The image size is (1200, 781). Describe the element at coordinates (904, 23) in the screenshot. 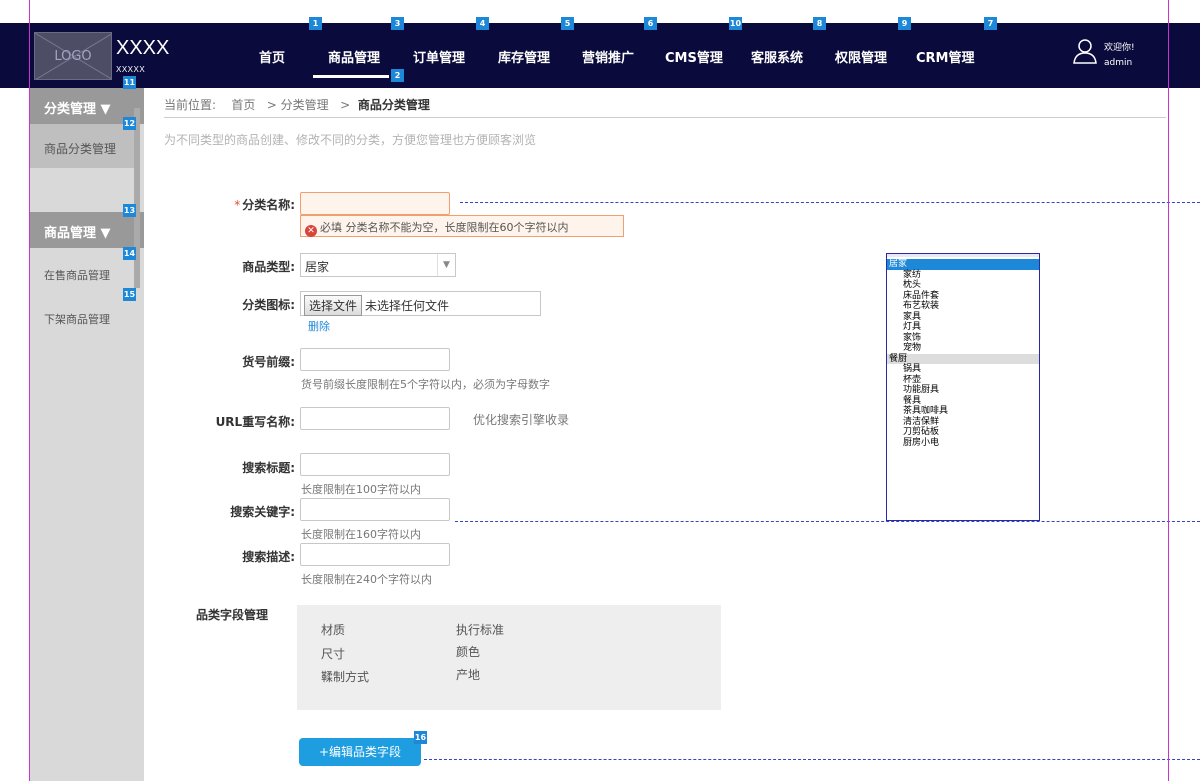

I see `annotation-badge: 9` at that location.